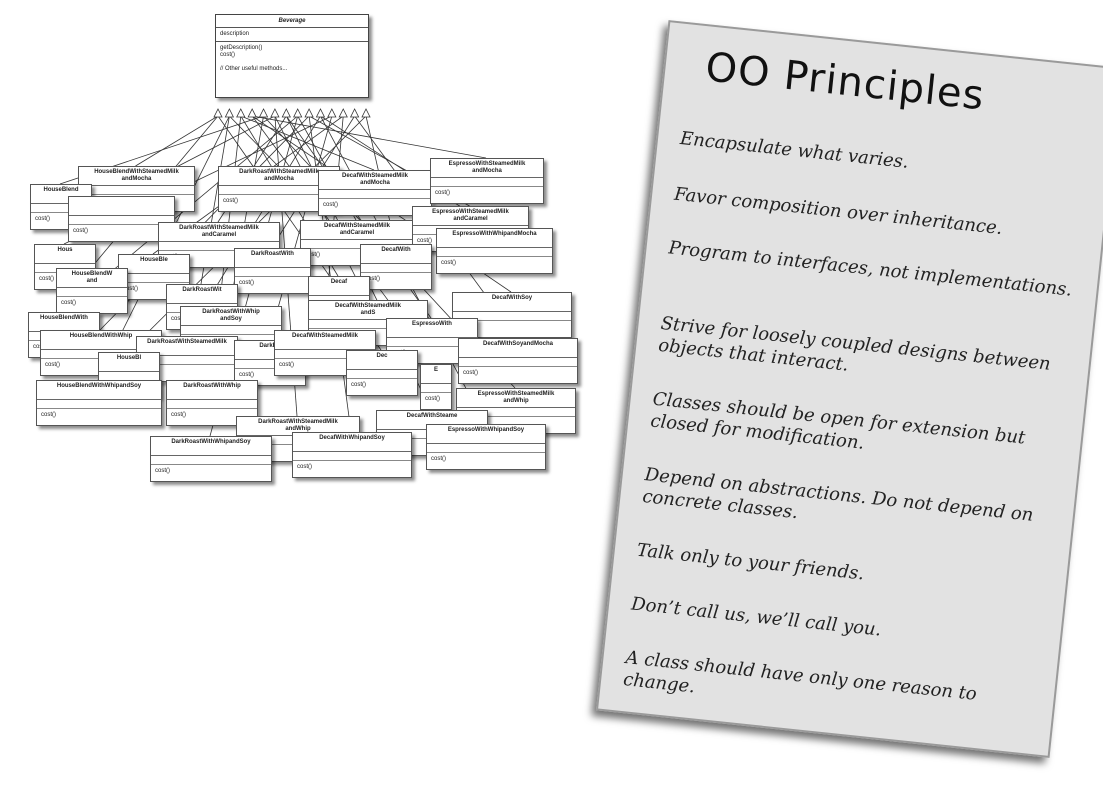 The width and height of the screenshot is (1103, 790). What do you see at coordinates (516, 398) in the screenshot?
I see `subclass-name: EspressoWithSteamedMilk andWhip` at bounding box center [516, 398].